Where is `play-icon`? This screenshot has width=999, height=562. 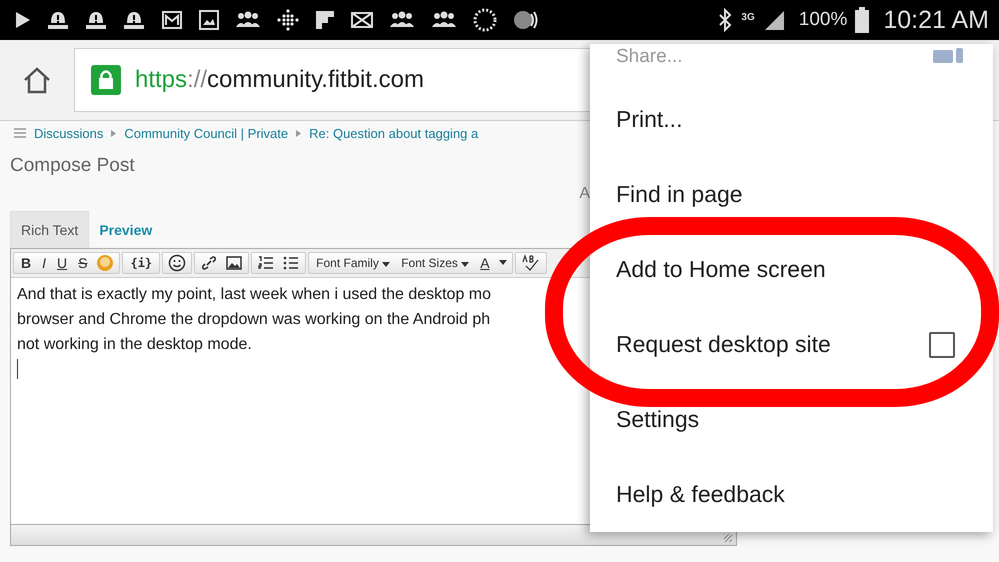
play-icon is located at coordinates (23, 20).